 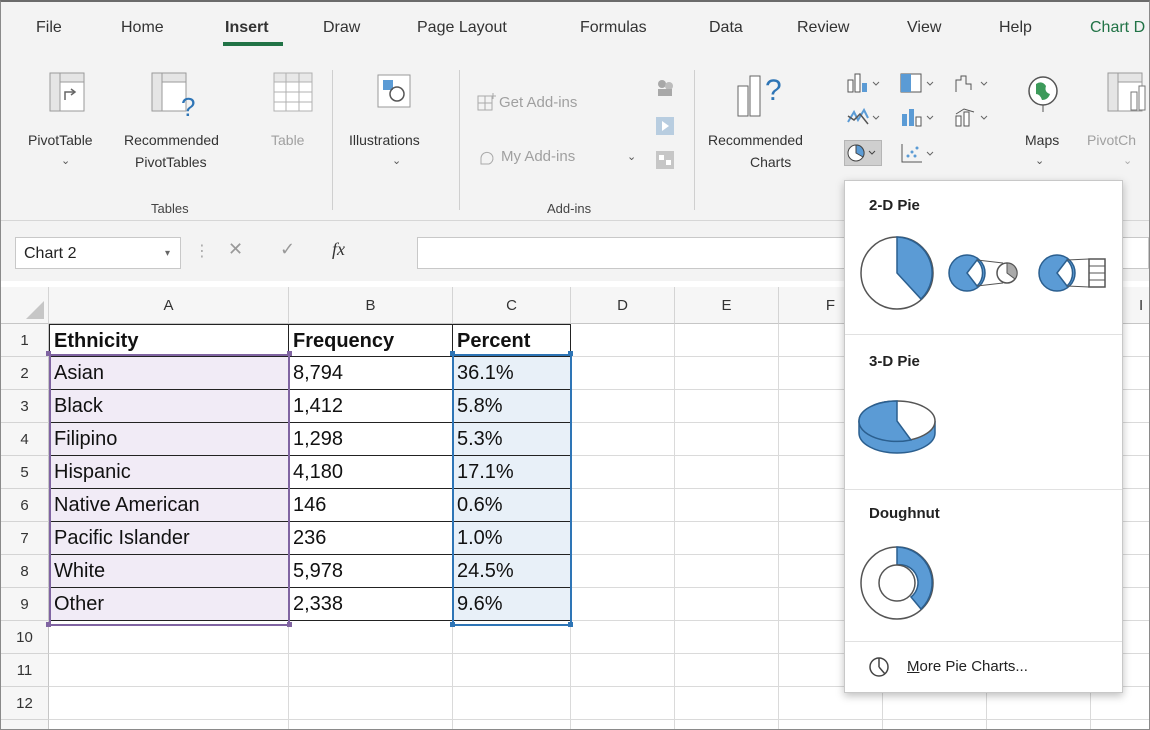 I want to click on row-header: 8, so click(x=25, y=571).